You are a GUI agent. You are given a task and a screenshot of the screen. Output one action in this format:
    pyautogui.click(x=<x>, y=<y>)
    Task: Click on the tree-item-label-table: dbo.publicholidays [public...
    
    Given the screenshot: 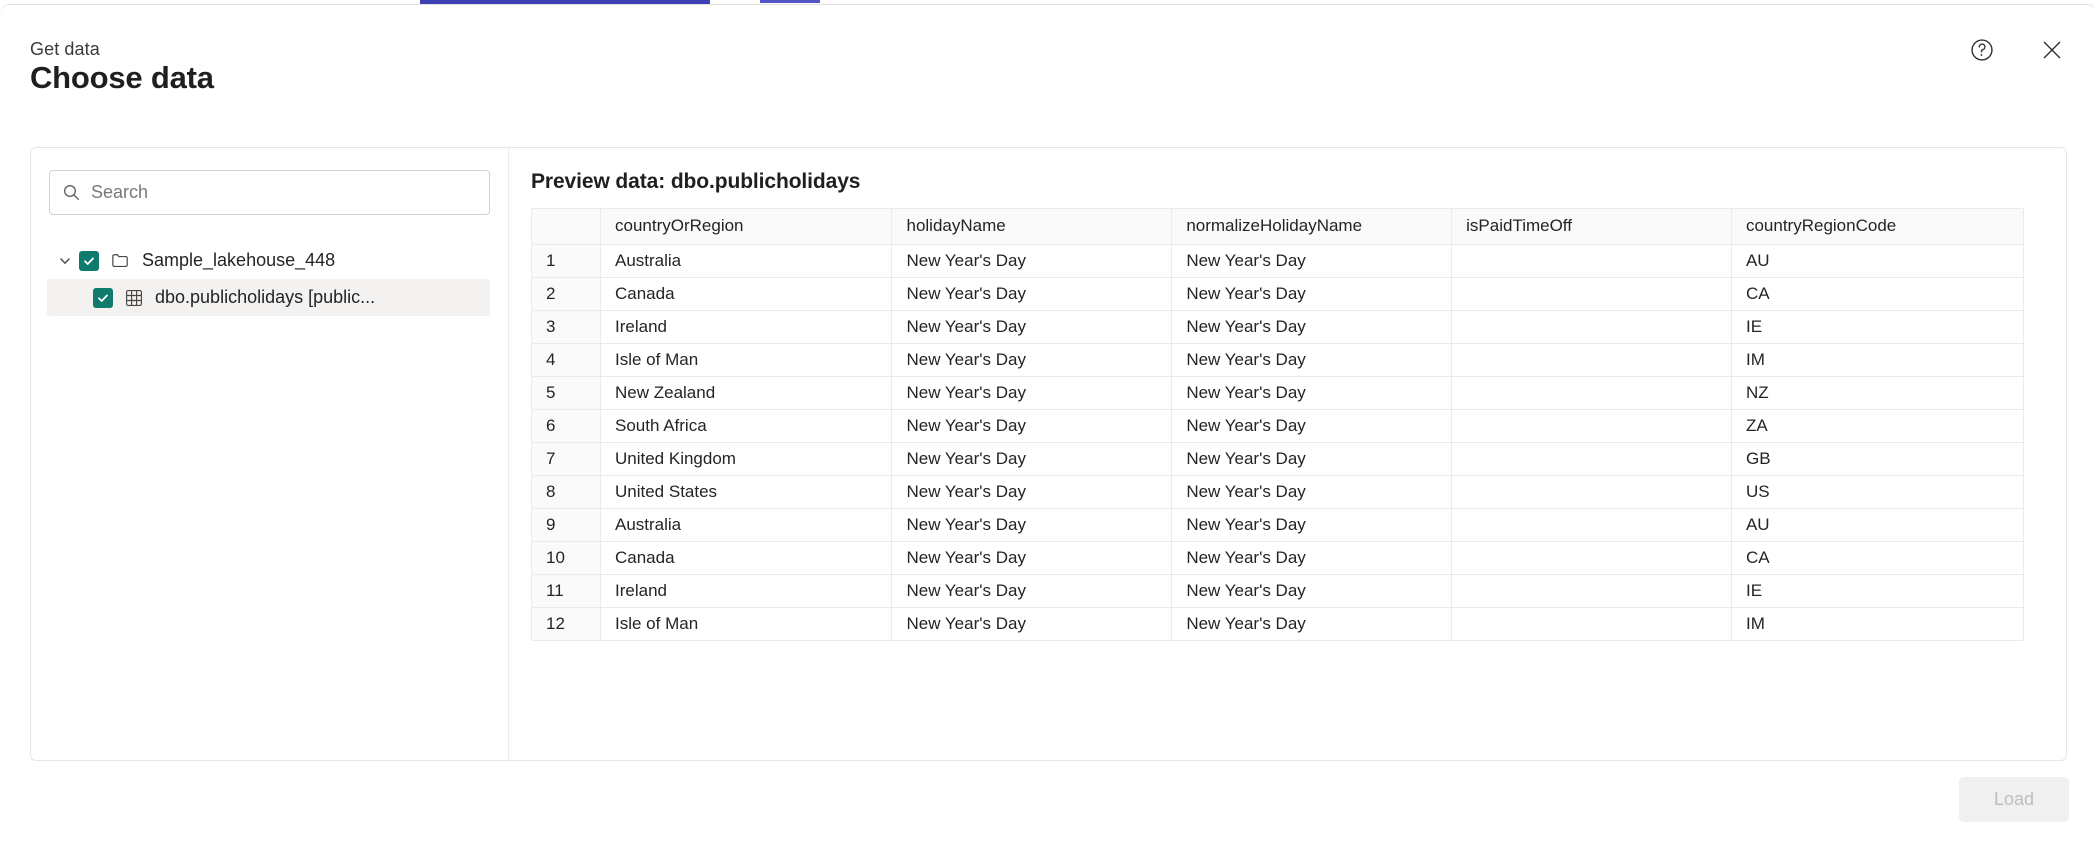 What is the action you would take?
    pyautogui.click(x=265, y=297)
    